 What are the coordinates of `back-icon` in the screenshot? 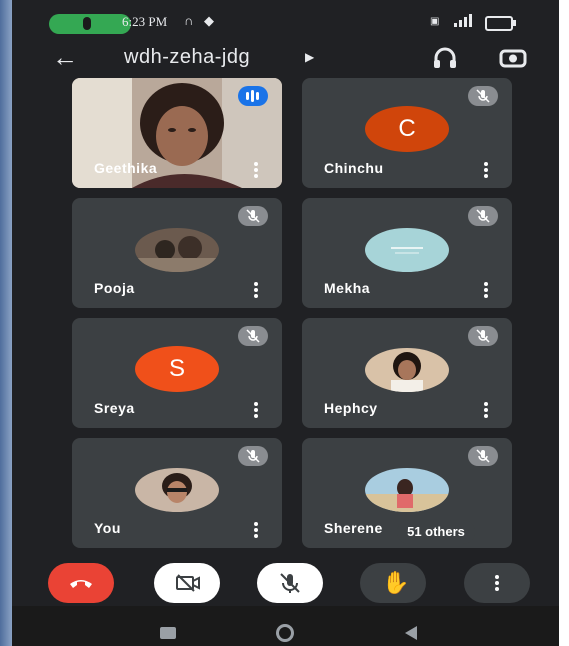 It's located at (411, 633).